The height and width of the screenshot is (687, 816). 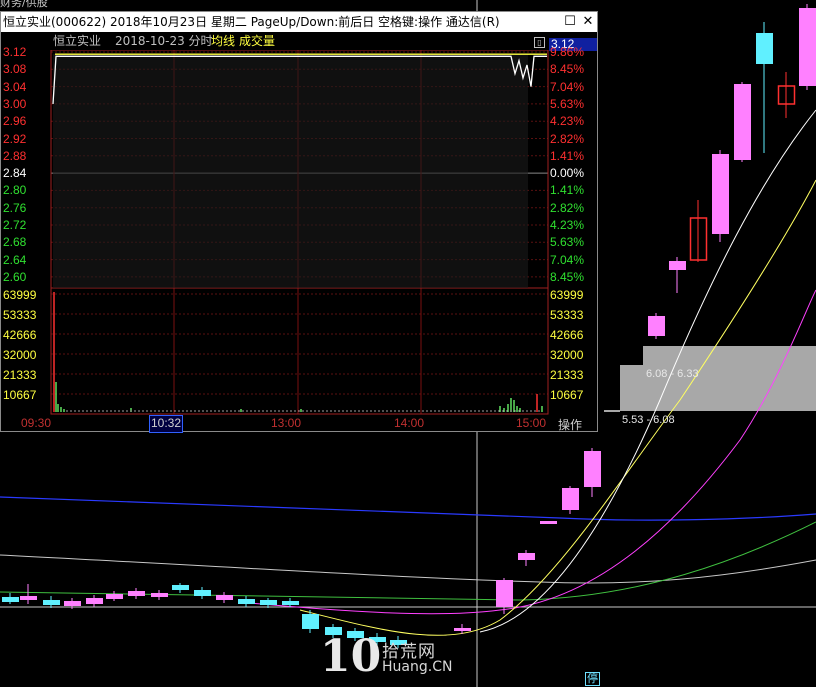 What do you see at coordinates (539, 42) in the screenshot?
I see `toggle-icon: ▯` at bounding box center [539, 42].